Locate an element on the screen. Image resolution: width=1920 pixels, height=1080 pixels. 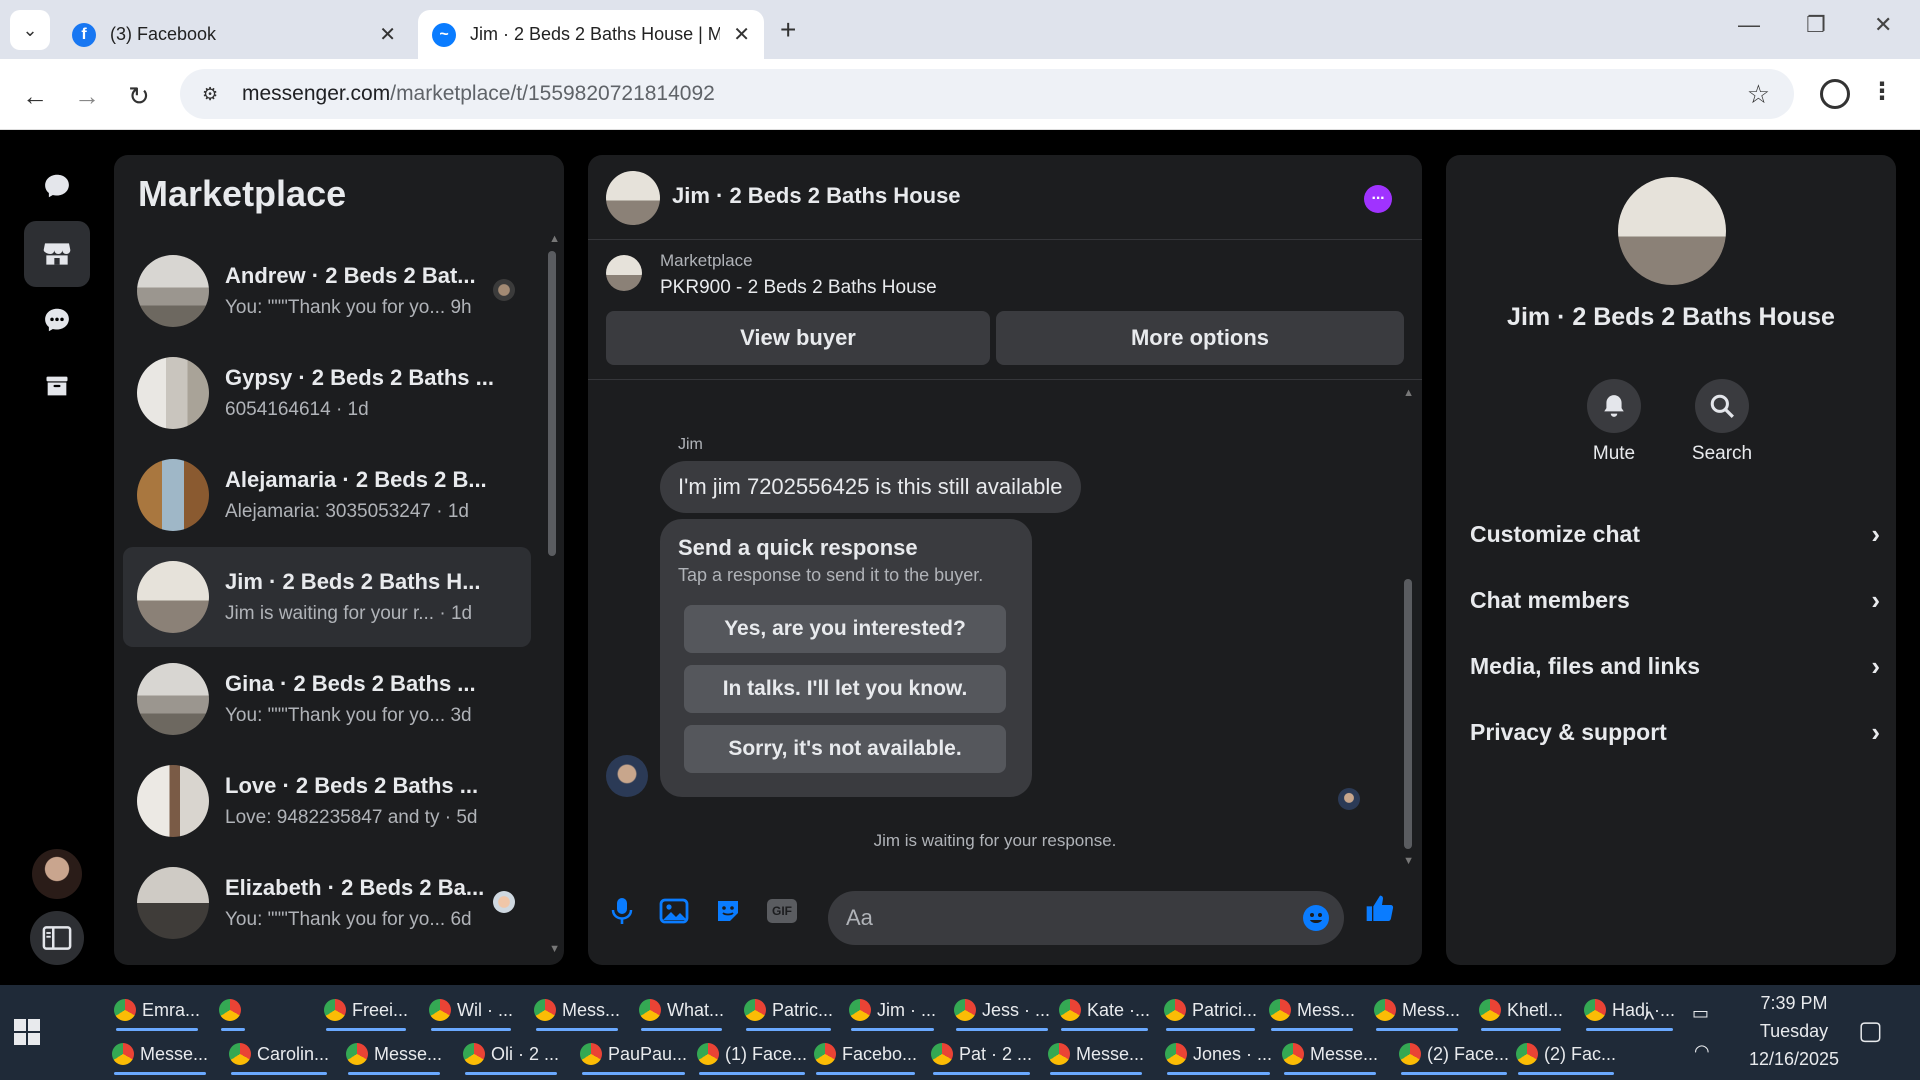
user-avatar is located at coordinates (57, 874).